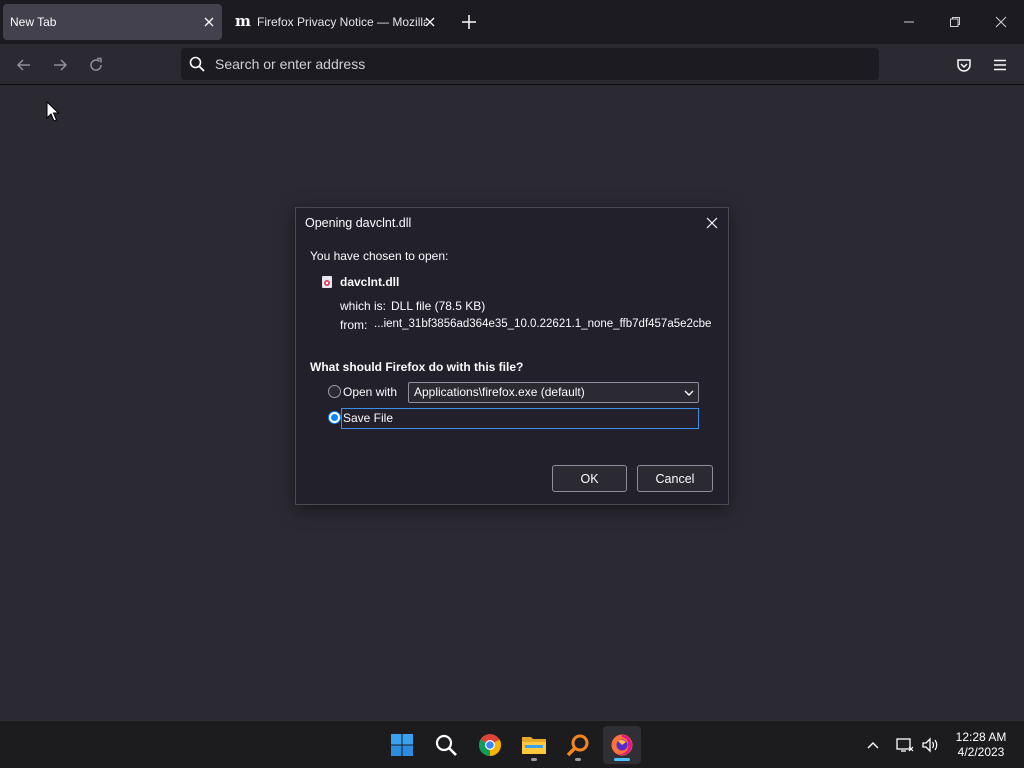 Image resolution: width=1024 pixels, height=768 pixels. What do you see at coordinates (379, 256) in the screenshot?
I see `chosen-to-open-text: You have chosen to open:` at bounding box center [379, 256].